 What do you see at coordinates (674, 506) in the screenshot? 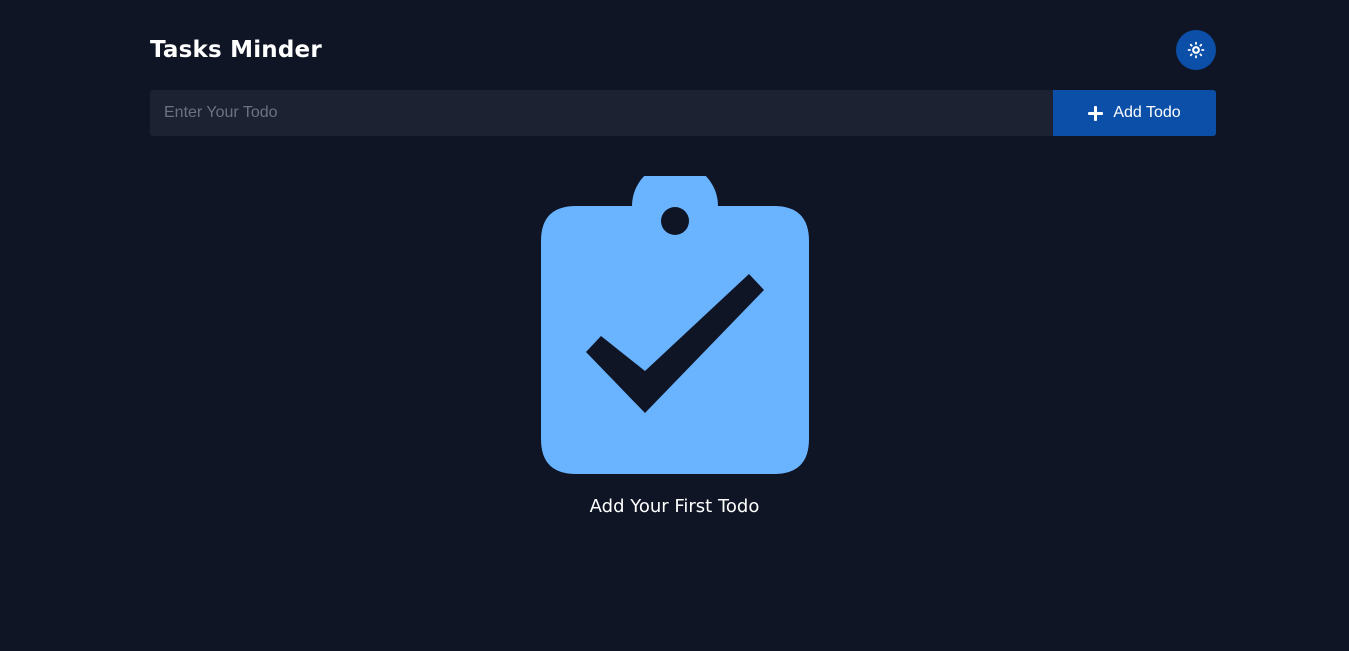
I see `empty-state-message: Add Your First Todo` at bounding box center [674, 506].